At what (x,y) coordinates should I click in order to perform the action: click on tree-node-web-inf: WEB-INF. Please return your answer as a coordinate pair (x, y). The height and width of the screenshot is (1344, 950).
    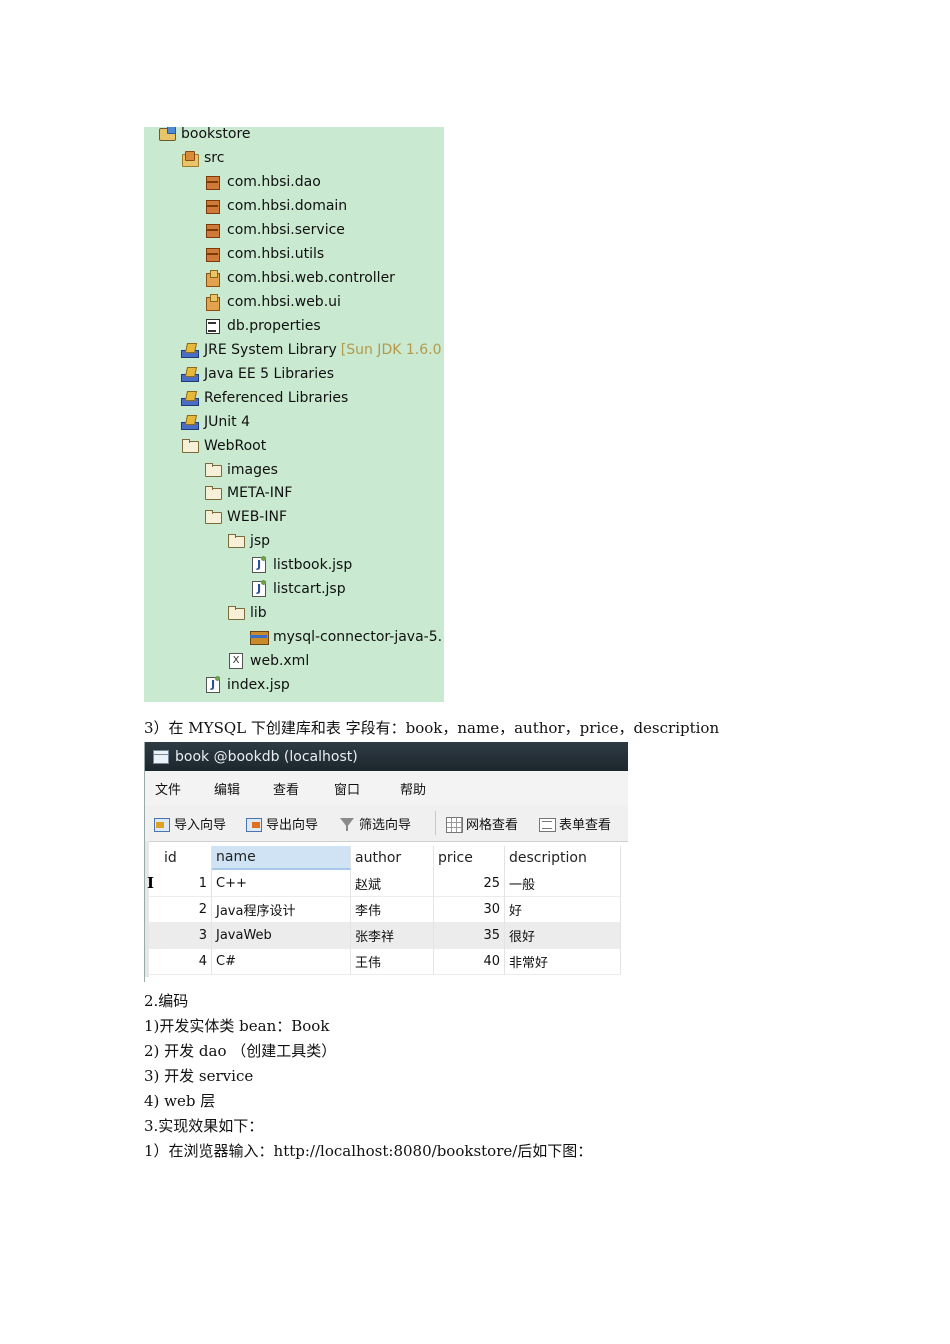
    Looking at the image, I should click on (245, 517).